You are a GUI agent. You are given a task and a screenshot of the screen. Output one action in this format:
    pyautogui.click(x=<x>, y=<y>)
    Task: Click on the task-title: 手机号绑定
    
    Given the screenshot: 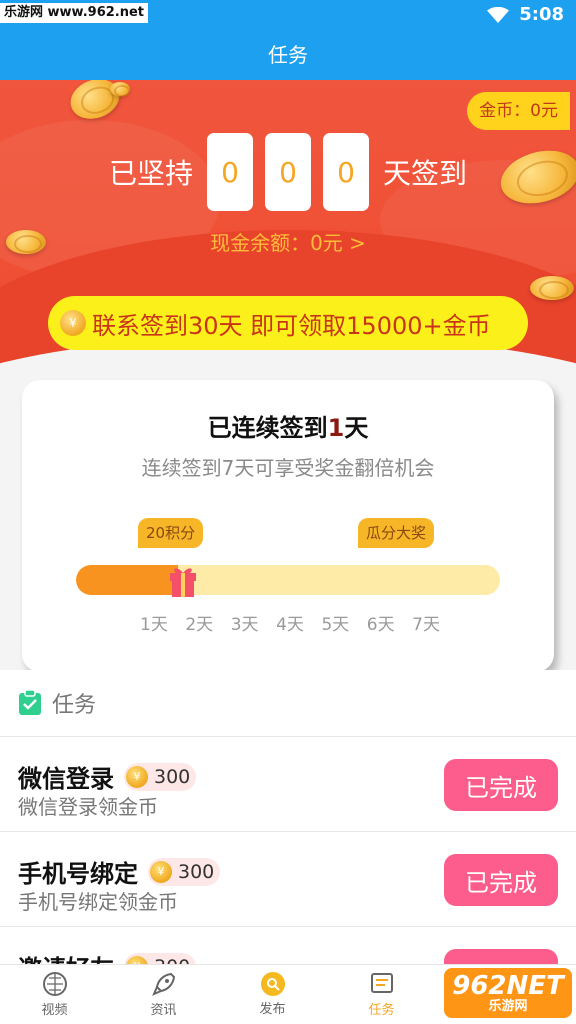 What is the action you would take?
    pyautogui.click(x=78, y=874)
    